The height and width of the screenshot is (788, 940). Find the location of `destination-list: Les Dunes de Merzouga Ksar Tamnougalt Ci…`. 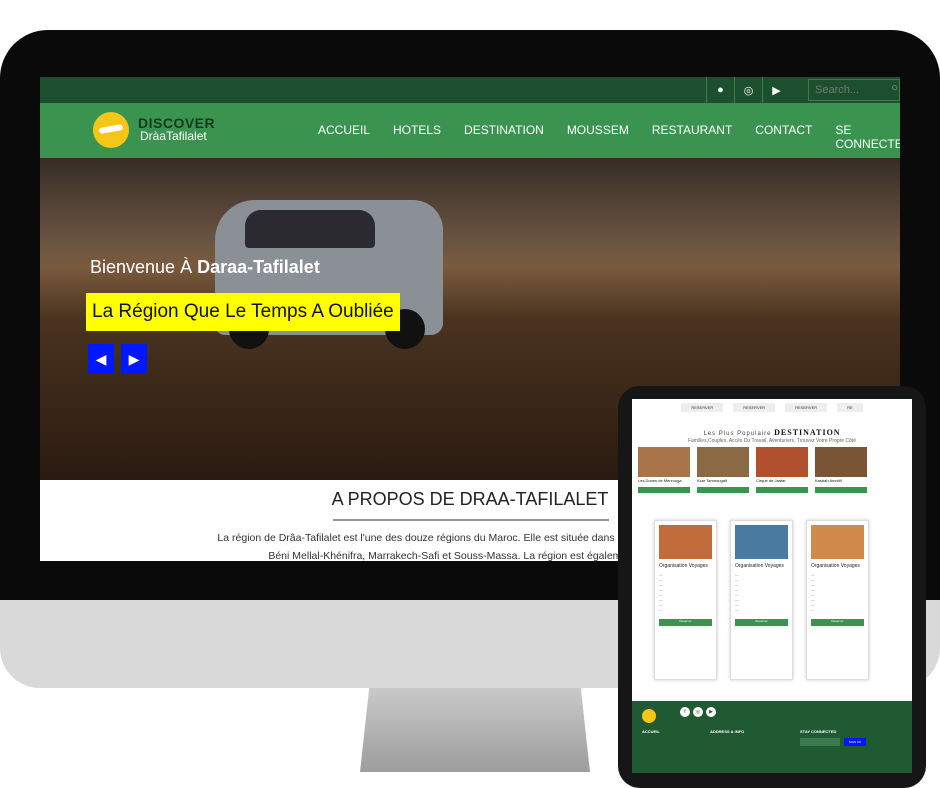

destination-list: Les Dunes de Merzouga Ksar Tamnougalt Ci… is located at coordinates (752, 473).